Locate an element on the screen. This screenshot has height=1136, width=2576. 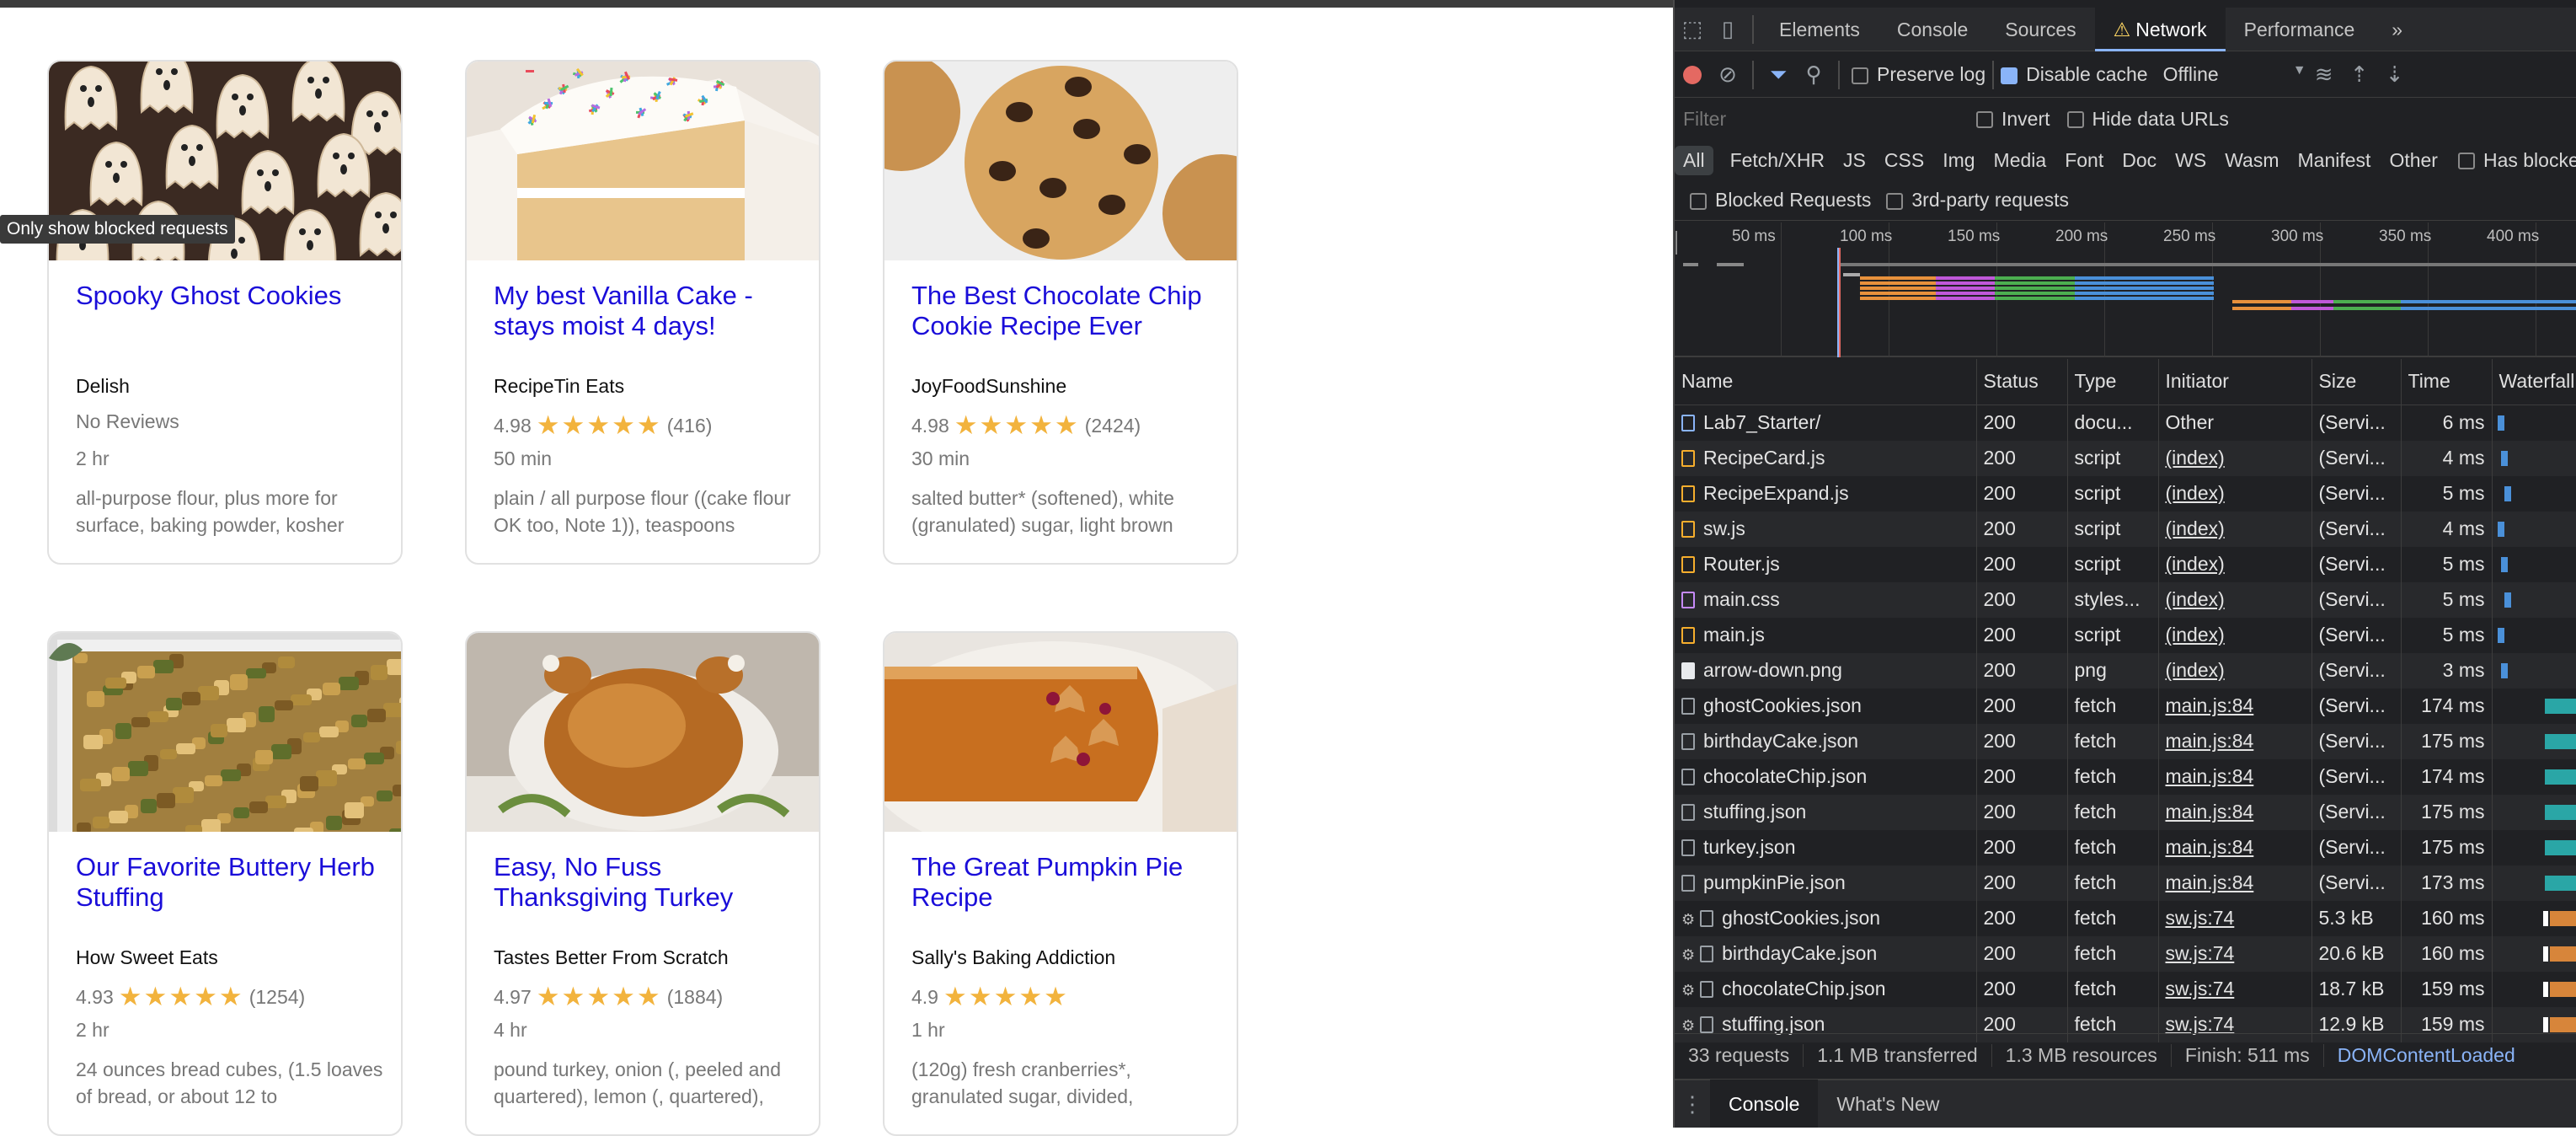
request-name: main.js is located at coordinates (1825, 635).